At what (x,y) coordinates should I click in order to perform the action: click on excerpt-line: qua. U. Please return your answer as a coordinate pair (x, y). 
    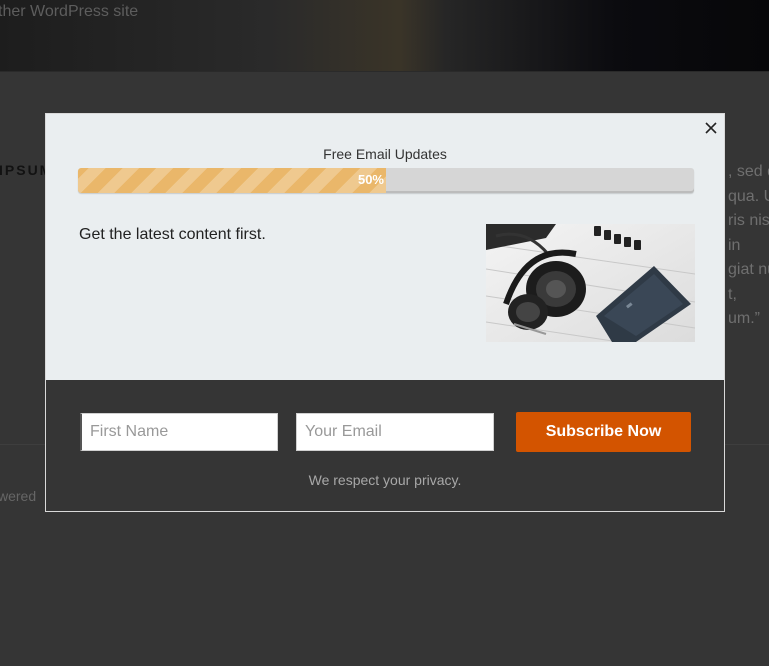
    Looking at the image, I should click on (748, 196).